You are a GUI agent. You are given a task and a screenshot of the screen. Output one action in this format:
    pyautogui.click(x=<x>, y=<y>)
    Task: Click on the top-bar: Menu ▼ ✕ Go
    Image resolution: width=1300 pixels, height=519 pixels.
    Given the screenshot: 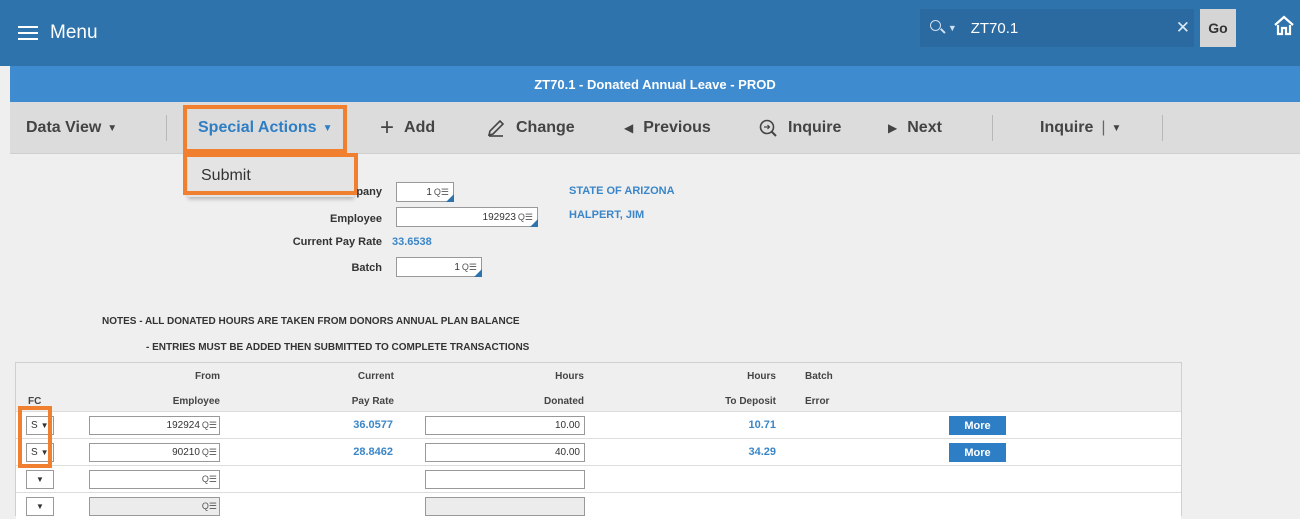 What is the action you would take?
    pyautogui.click(x=650, y=33)
    